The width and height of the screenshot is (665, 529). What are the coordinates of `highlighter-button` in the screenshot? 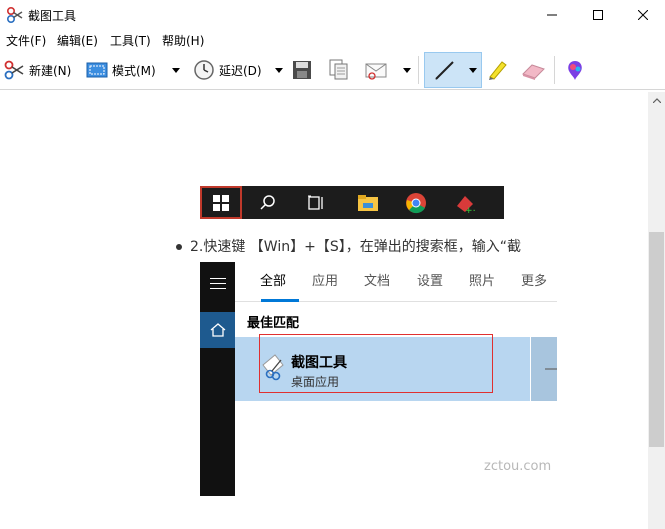 It's located at (497, 70).